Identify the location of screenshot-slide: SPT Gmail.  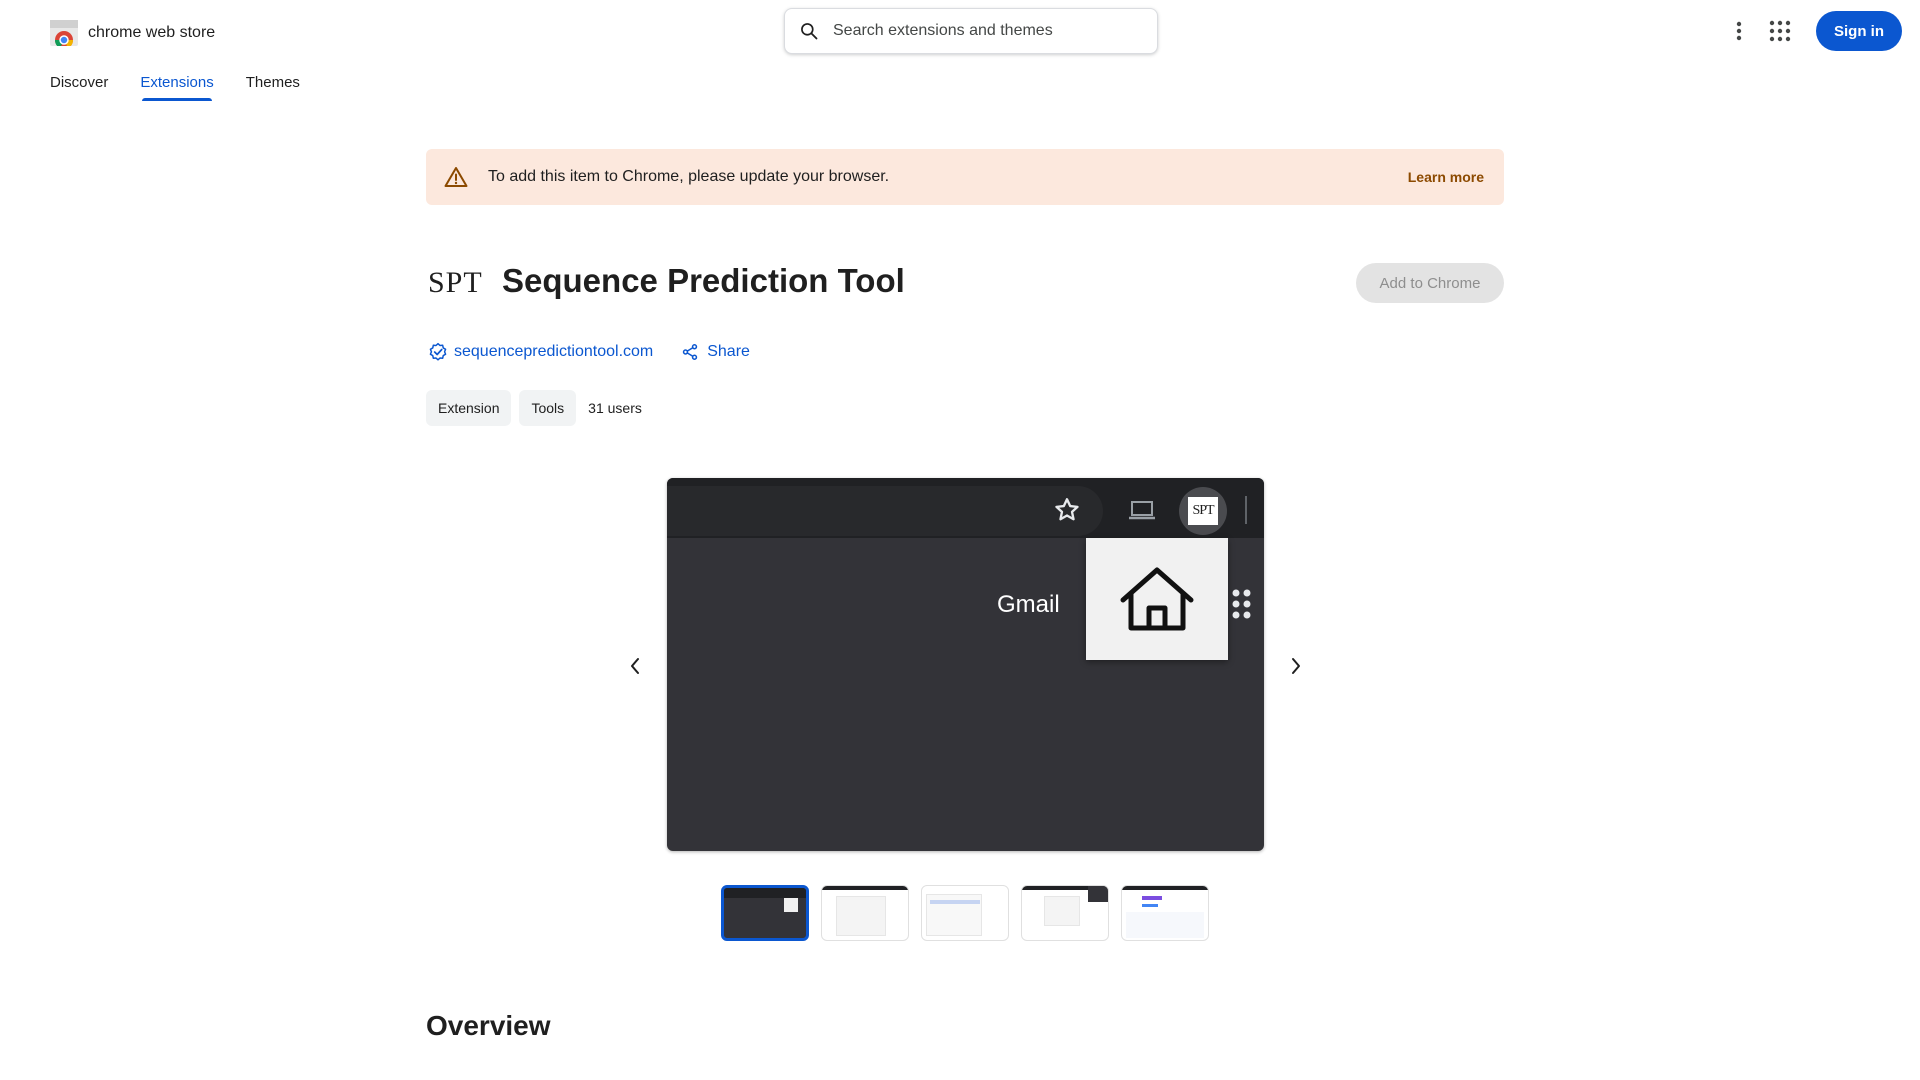
(965, 664).